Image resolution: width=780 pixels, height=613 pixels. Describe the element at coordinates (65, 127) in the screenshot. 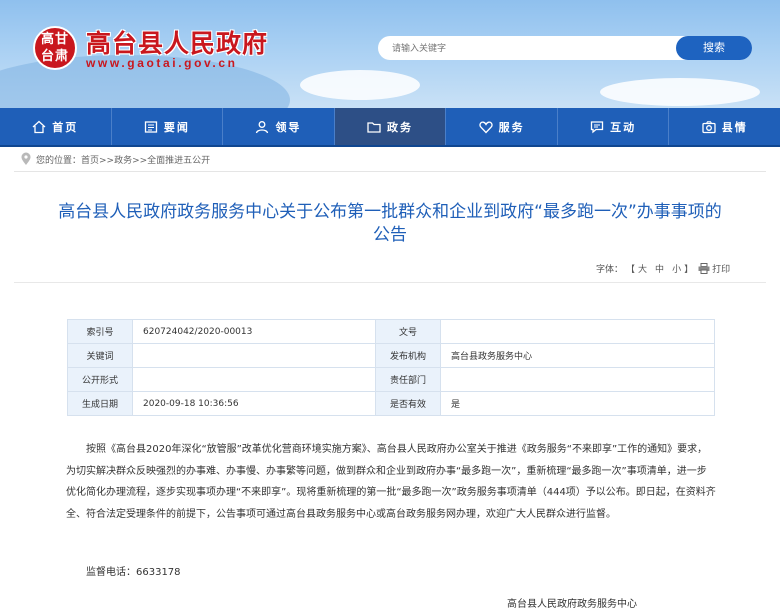

I see `nav-label: 首页` at that location.